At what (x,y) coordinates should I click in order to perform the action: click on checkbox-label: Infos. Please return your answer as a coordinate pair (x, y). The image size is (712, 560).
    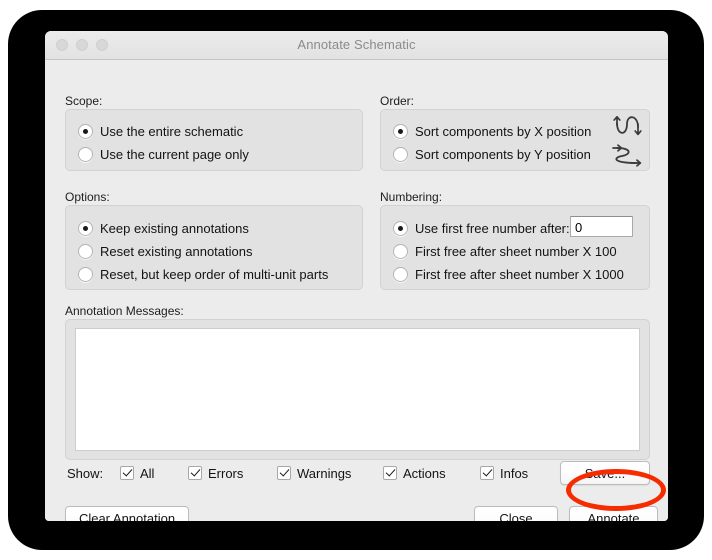
    Looking at the image, I should click on (514, 473).